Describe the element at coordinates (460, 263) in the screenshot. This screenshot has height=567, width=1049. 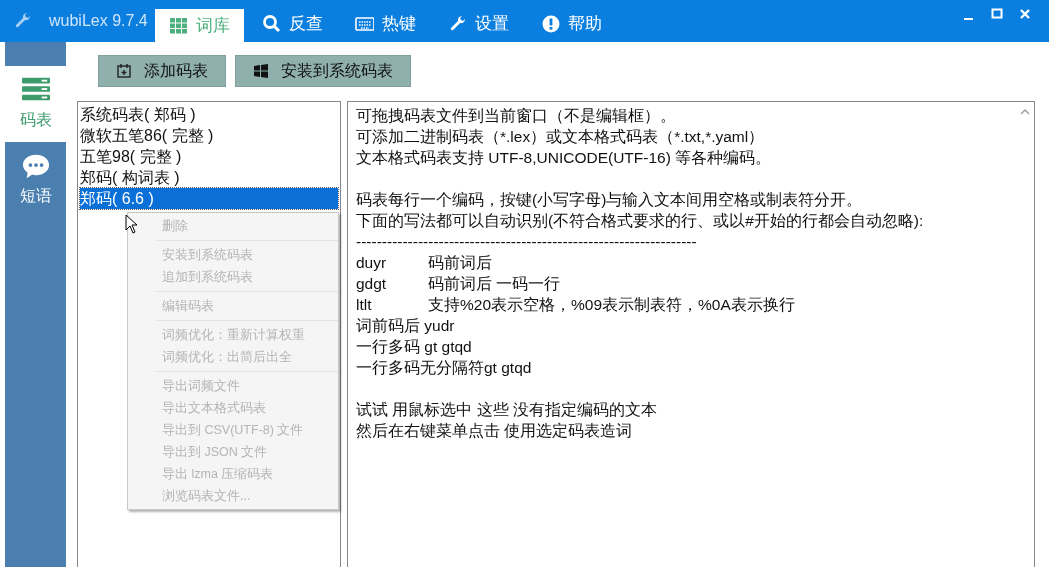
I see `editor-line: 码前词后` at that location.